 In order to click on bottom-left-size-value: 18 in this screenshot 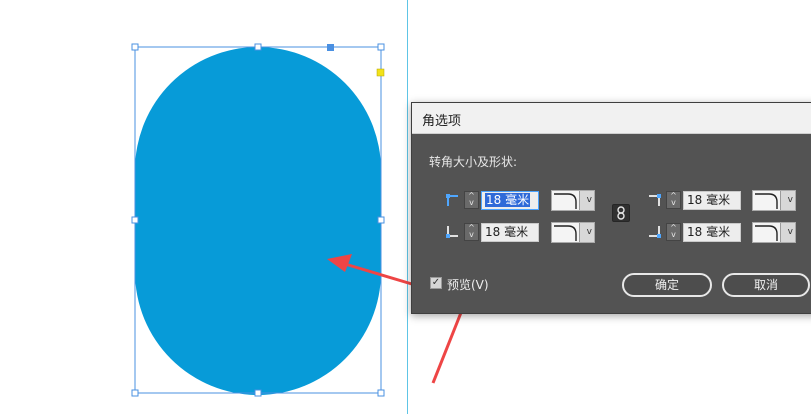, I will do `click(493, 232)`.